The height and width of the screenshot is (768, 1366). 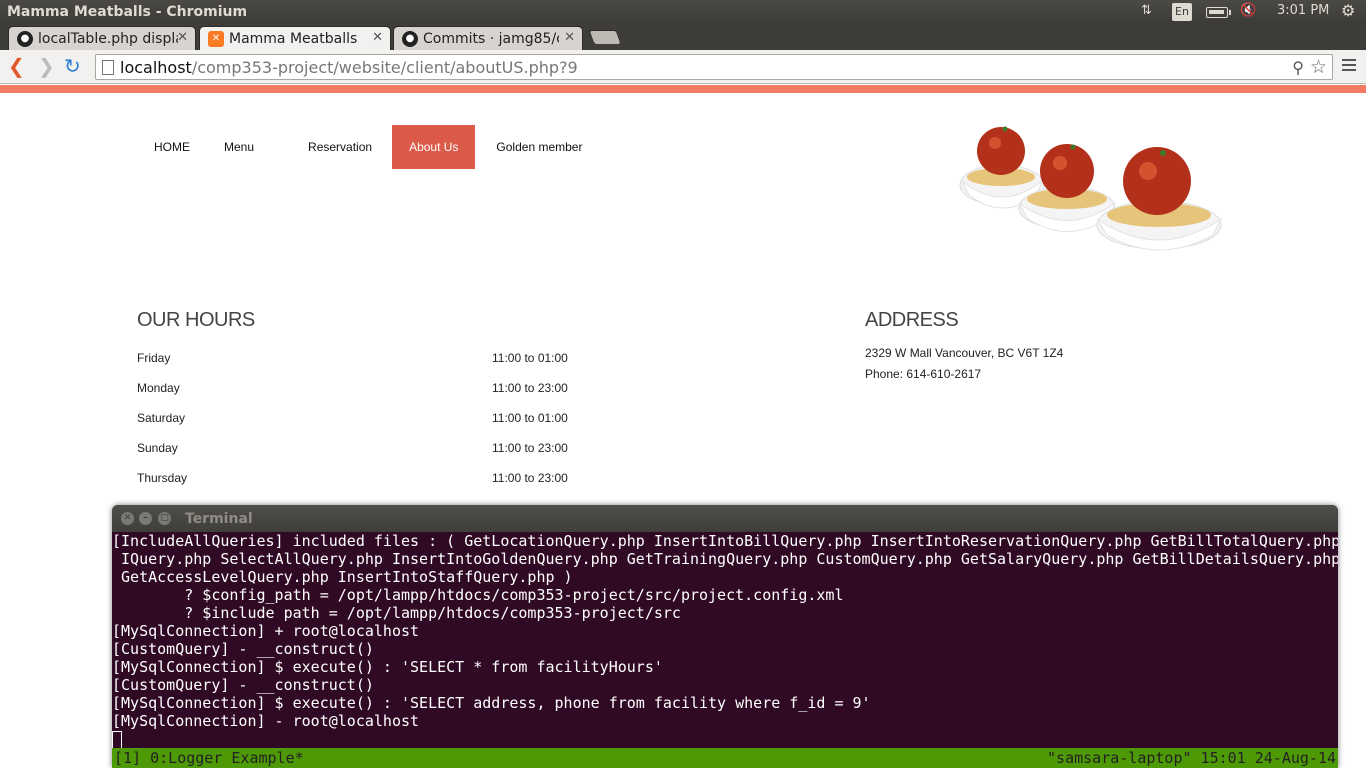 I want to click on window-title: Mamma Meatballs - Chromium, so click(x=127, y=12).